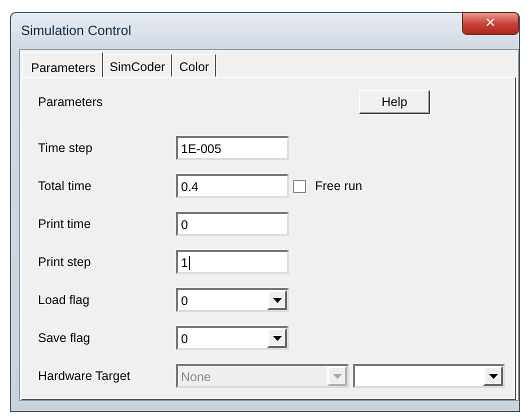 The height and width of the screenshot is (417, 528). Describe the element at coordinates (62, 64) in the screenshot. I see `tab: Parameters` at that location.